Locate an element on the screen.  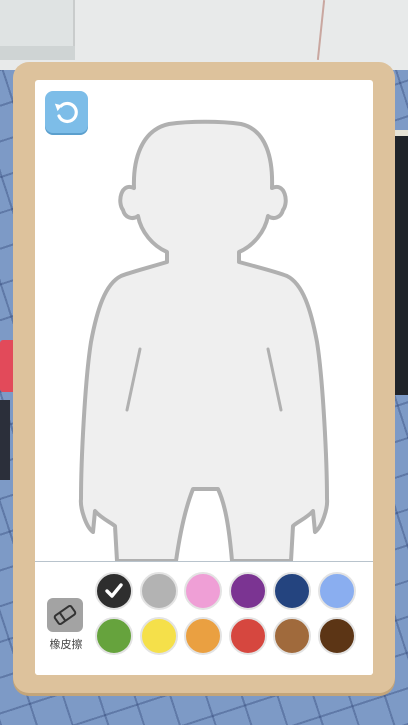
eraser-tool: 橡皮擦 is located at coordinates (65, 625).